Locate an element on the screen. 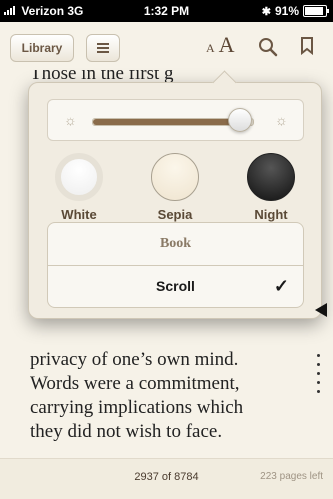  scroll-mode-label: Scroll is located at coordinates (175, 286).